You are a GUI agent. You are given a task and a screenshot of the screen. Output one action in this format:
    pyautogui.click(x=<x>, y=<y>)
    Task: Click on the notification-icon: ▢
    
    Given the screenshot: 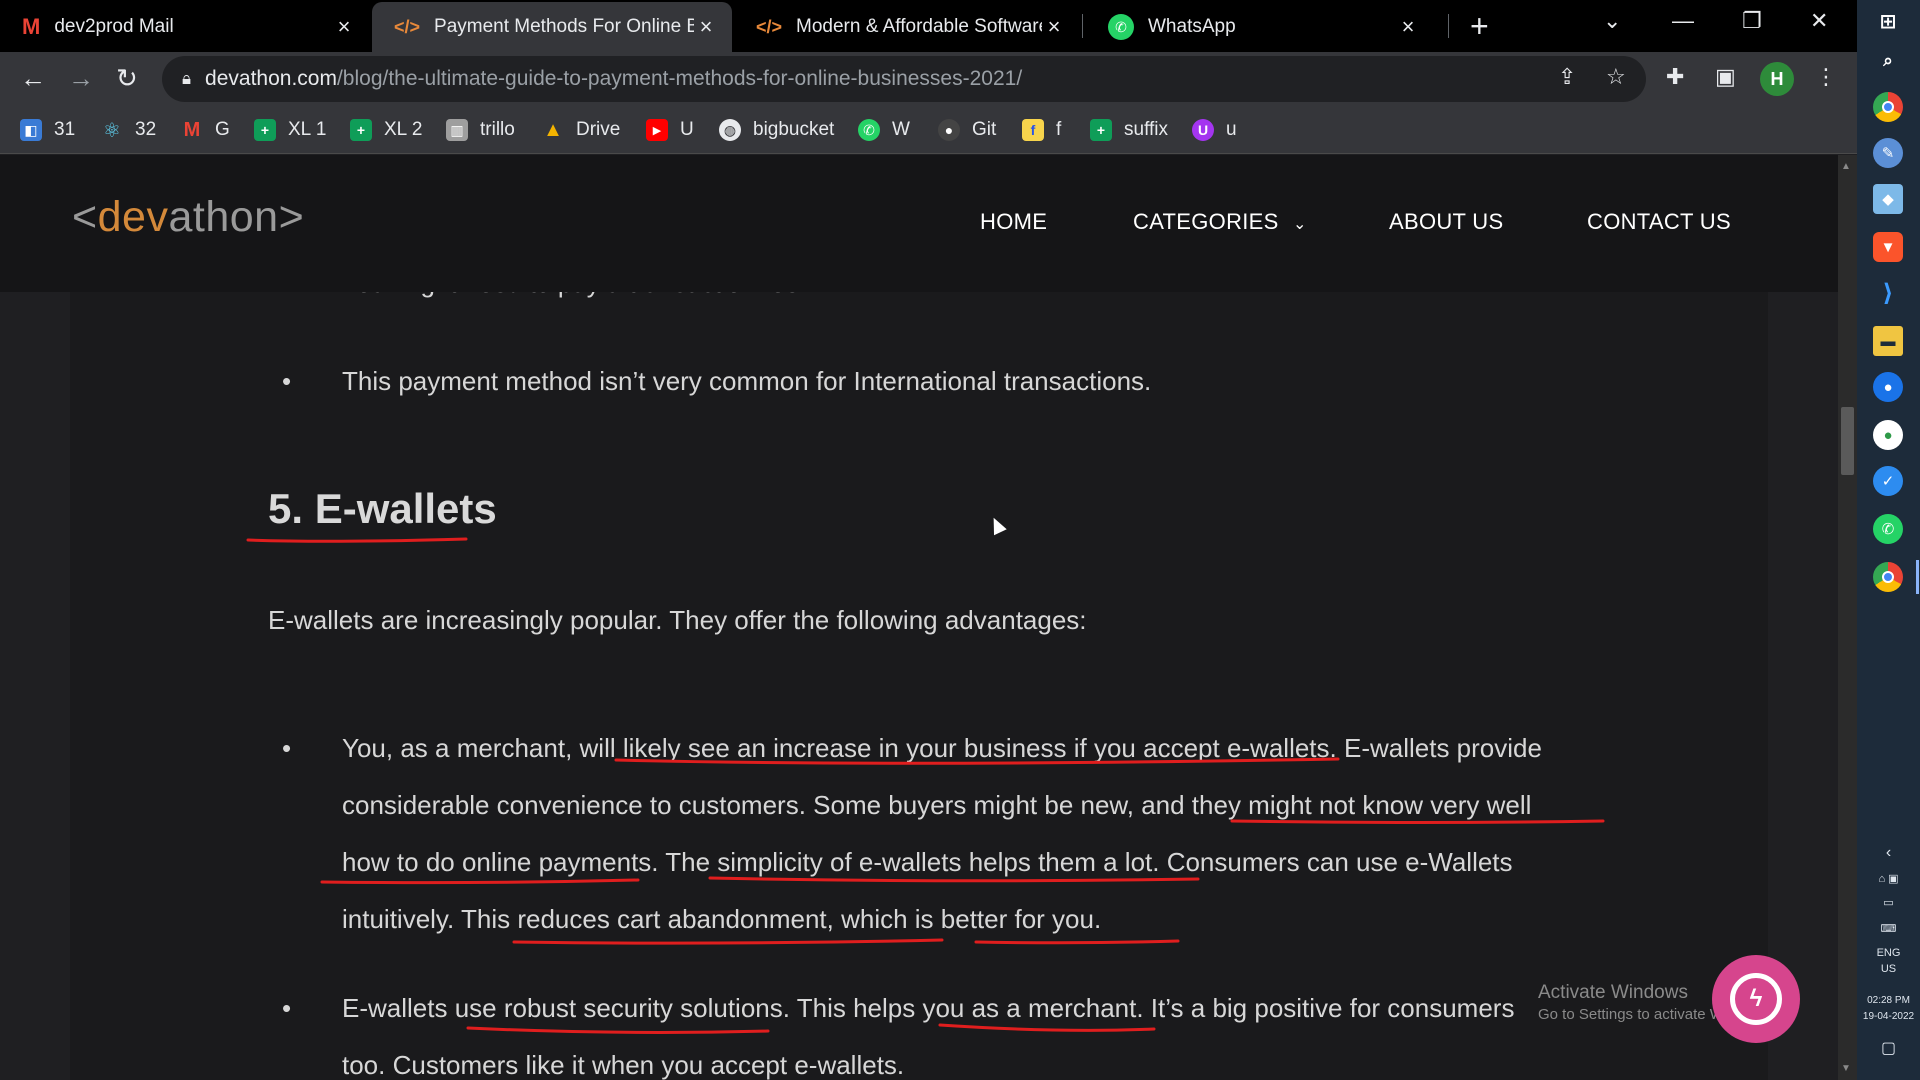 What is the action you would take?
    pyautogui.click(x=1888, y=1049)
    